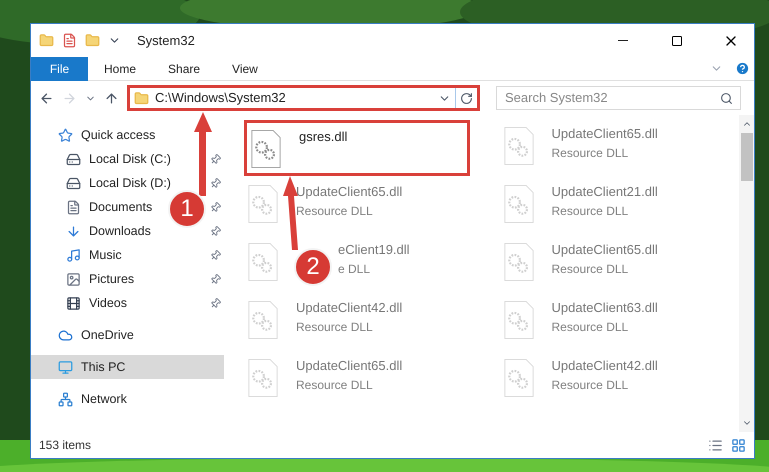 Image resolution: width=769 pixels, height=472 pixels. What do you see at coordinates (95, 303) in the screenshot?
I see `navigation-item: Videos` at bounding box center [95, 303].